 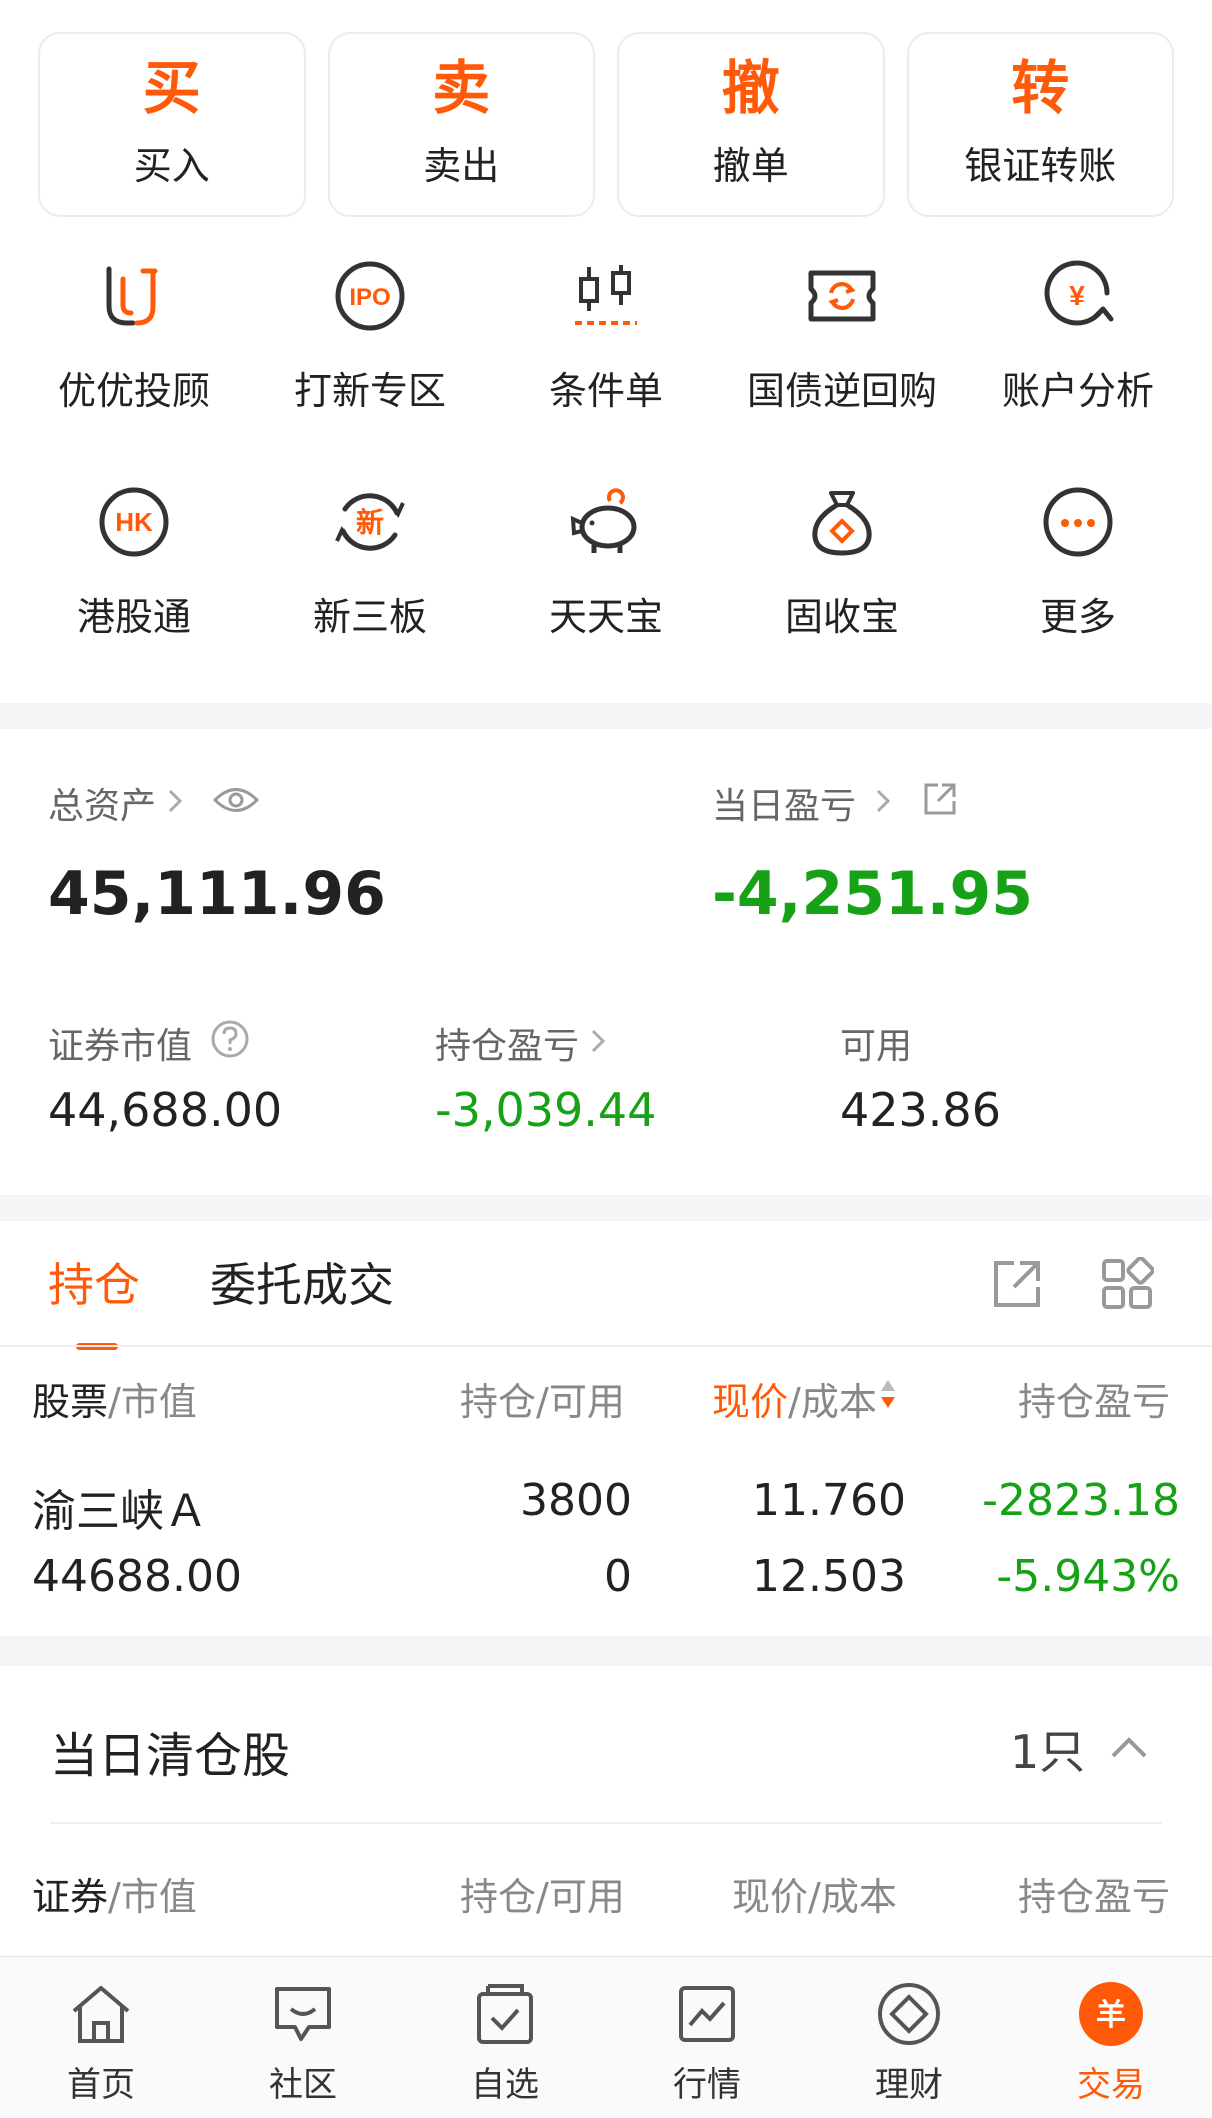 I want to click on buy-button: 买 买入, so click(x=172, y=124).